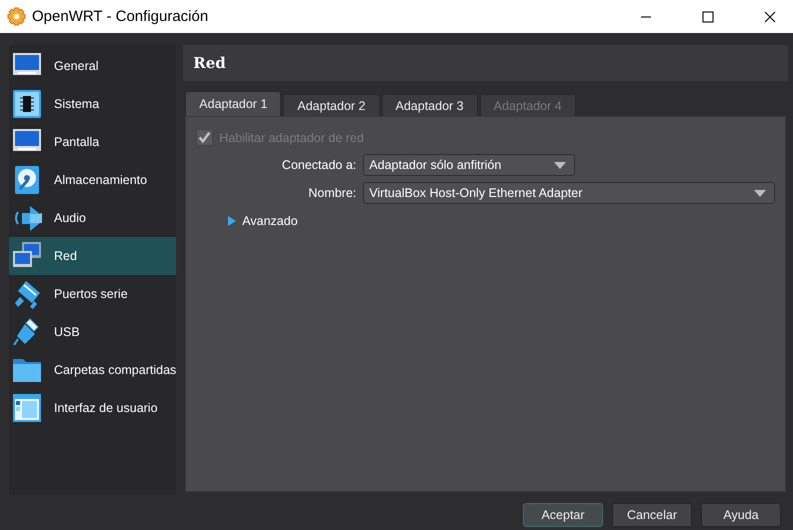 Image resolution: width=793 pixels, height=530 pixels. What do you see at coordinates (270, 221) in the screenshot?
I see `advanced-link: Avanzado` at bounding box center [270, 221].